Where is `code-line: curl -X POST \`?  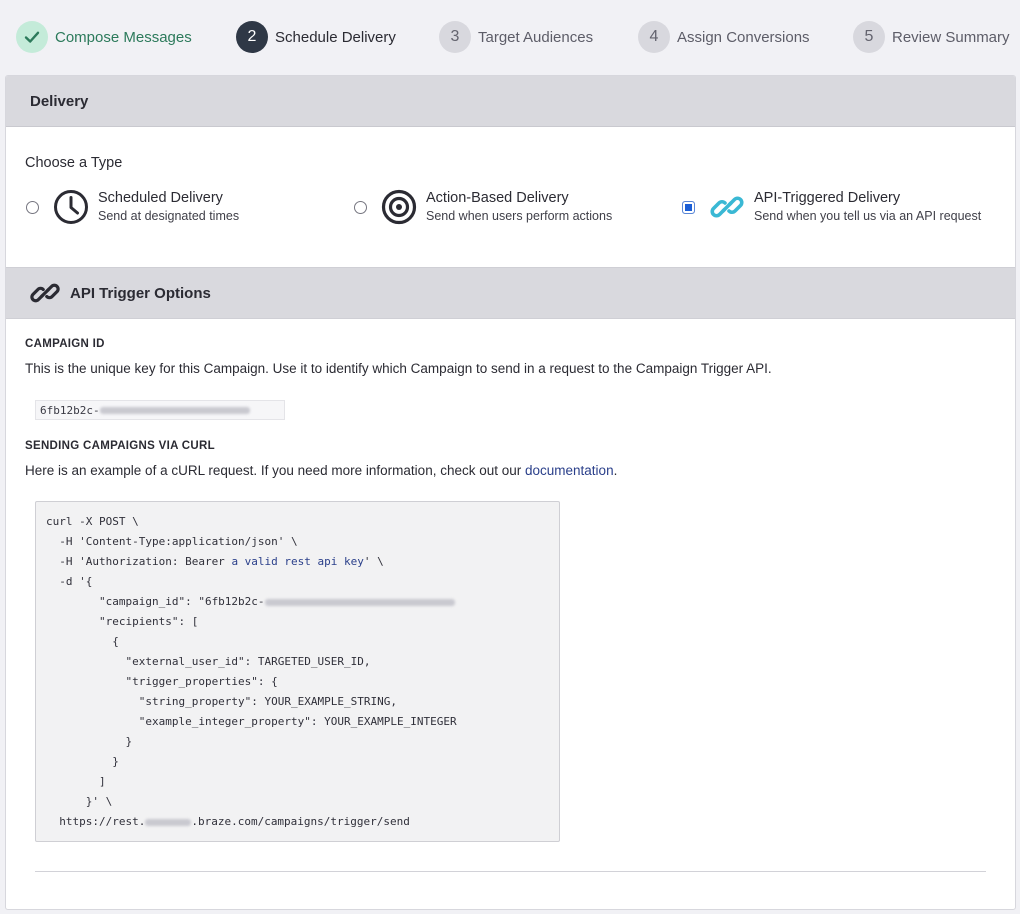
code-line: curl -X POST \ is located at coordinates (92, 521).